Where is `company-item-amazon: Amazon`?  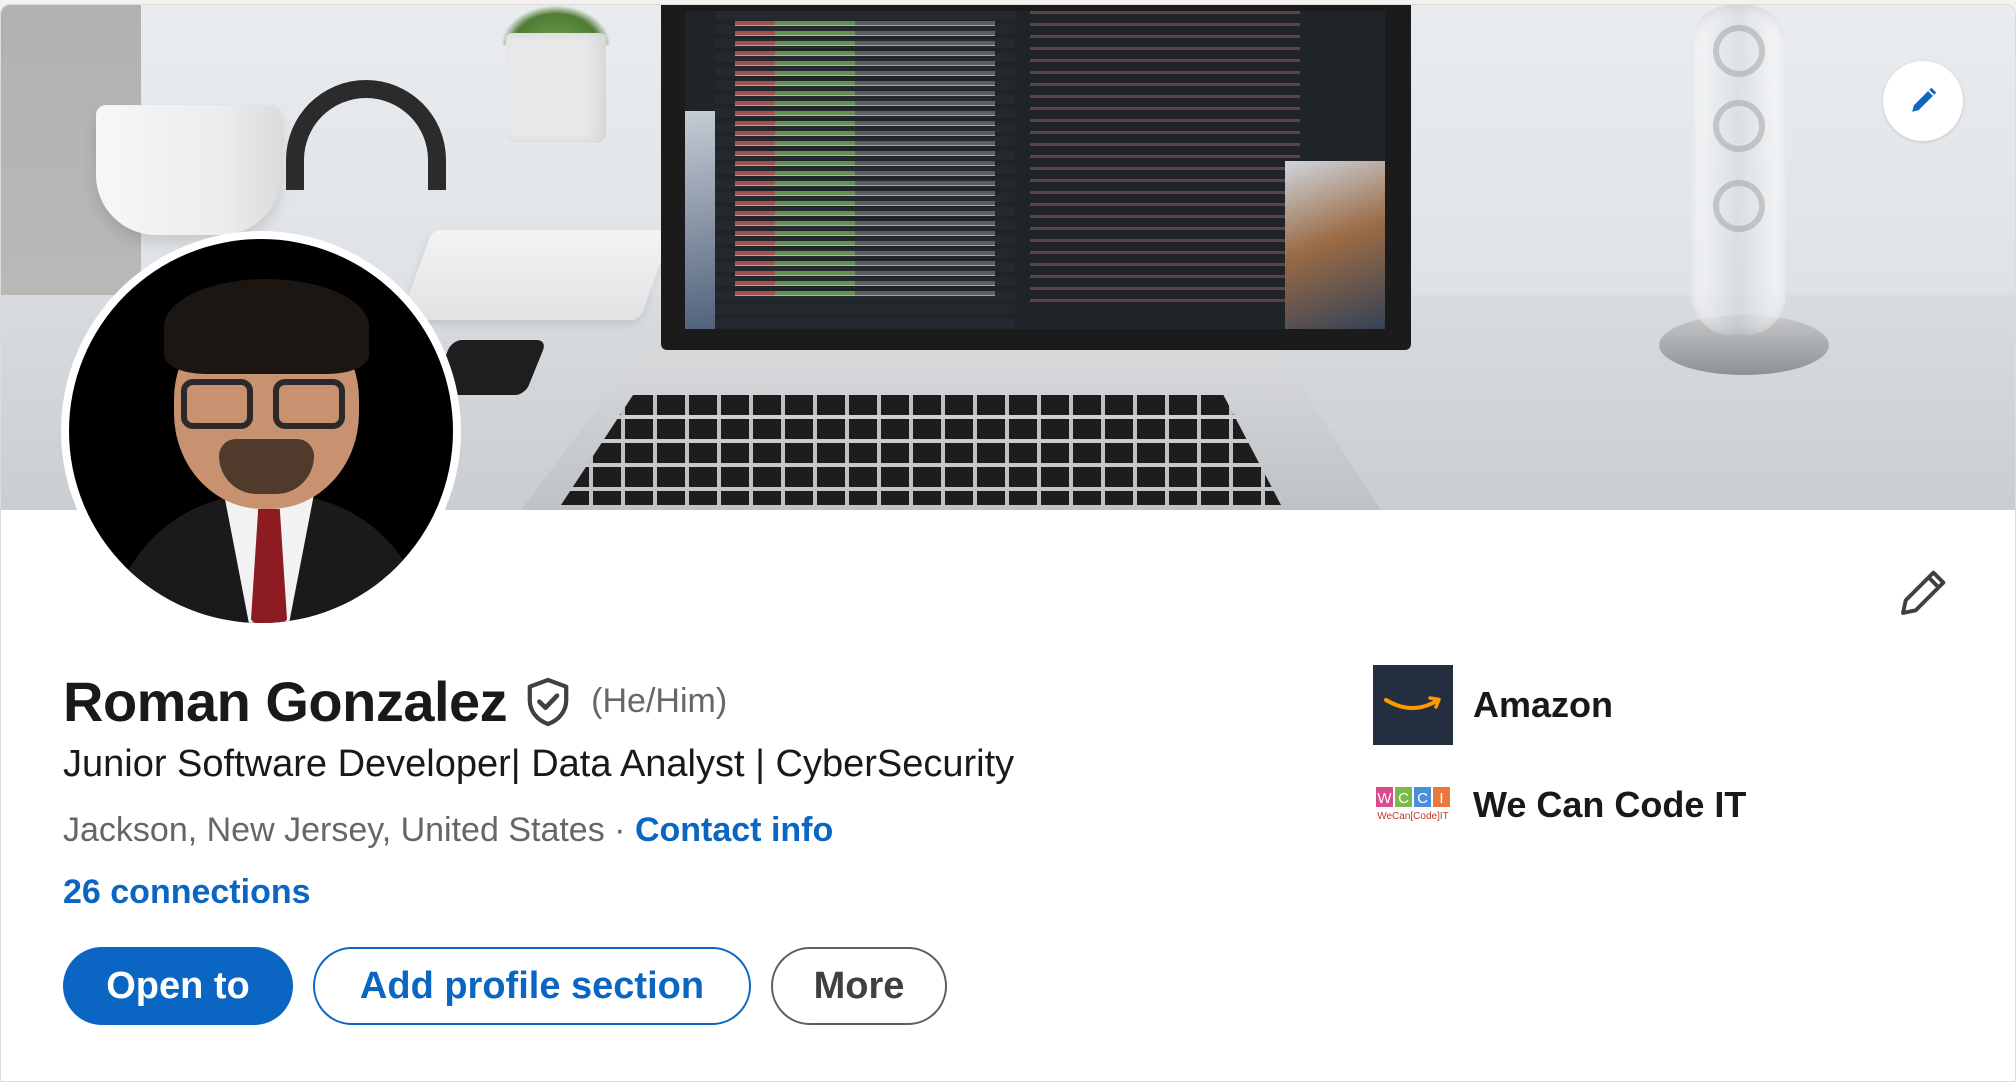
company-item-amazon: Amazon is located at coordinates (1559, 705).